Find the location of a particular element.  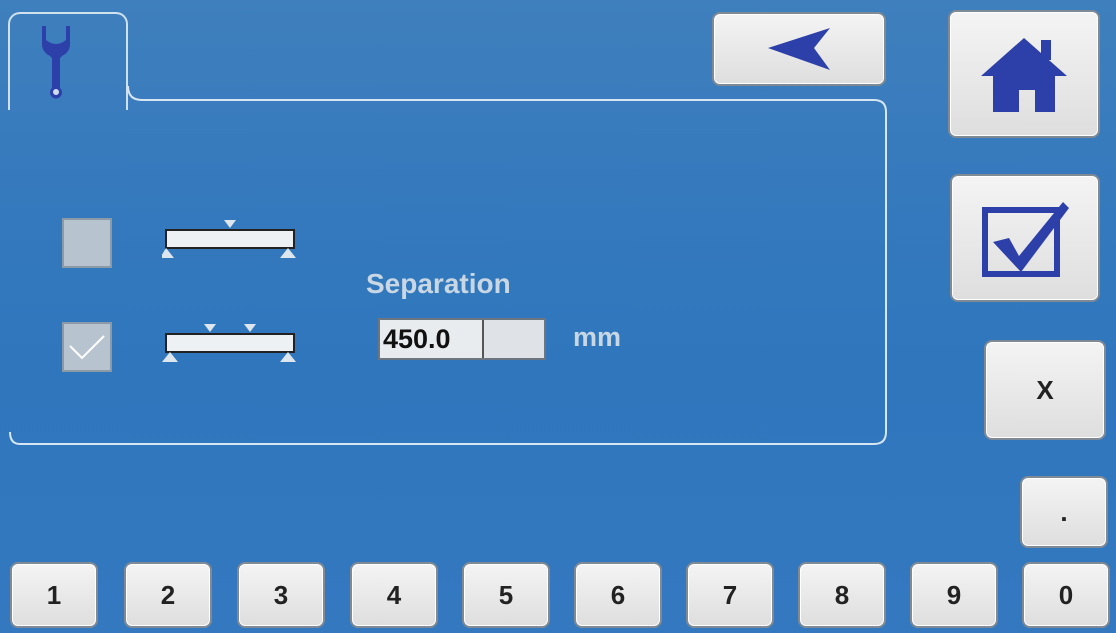

confirm-button is located at coordinates (1025, 238).